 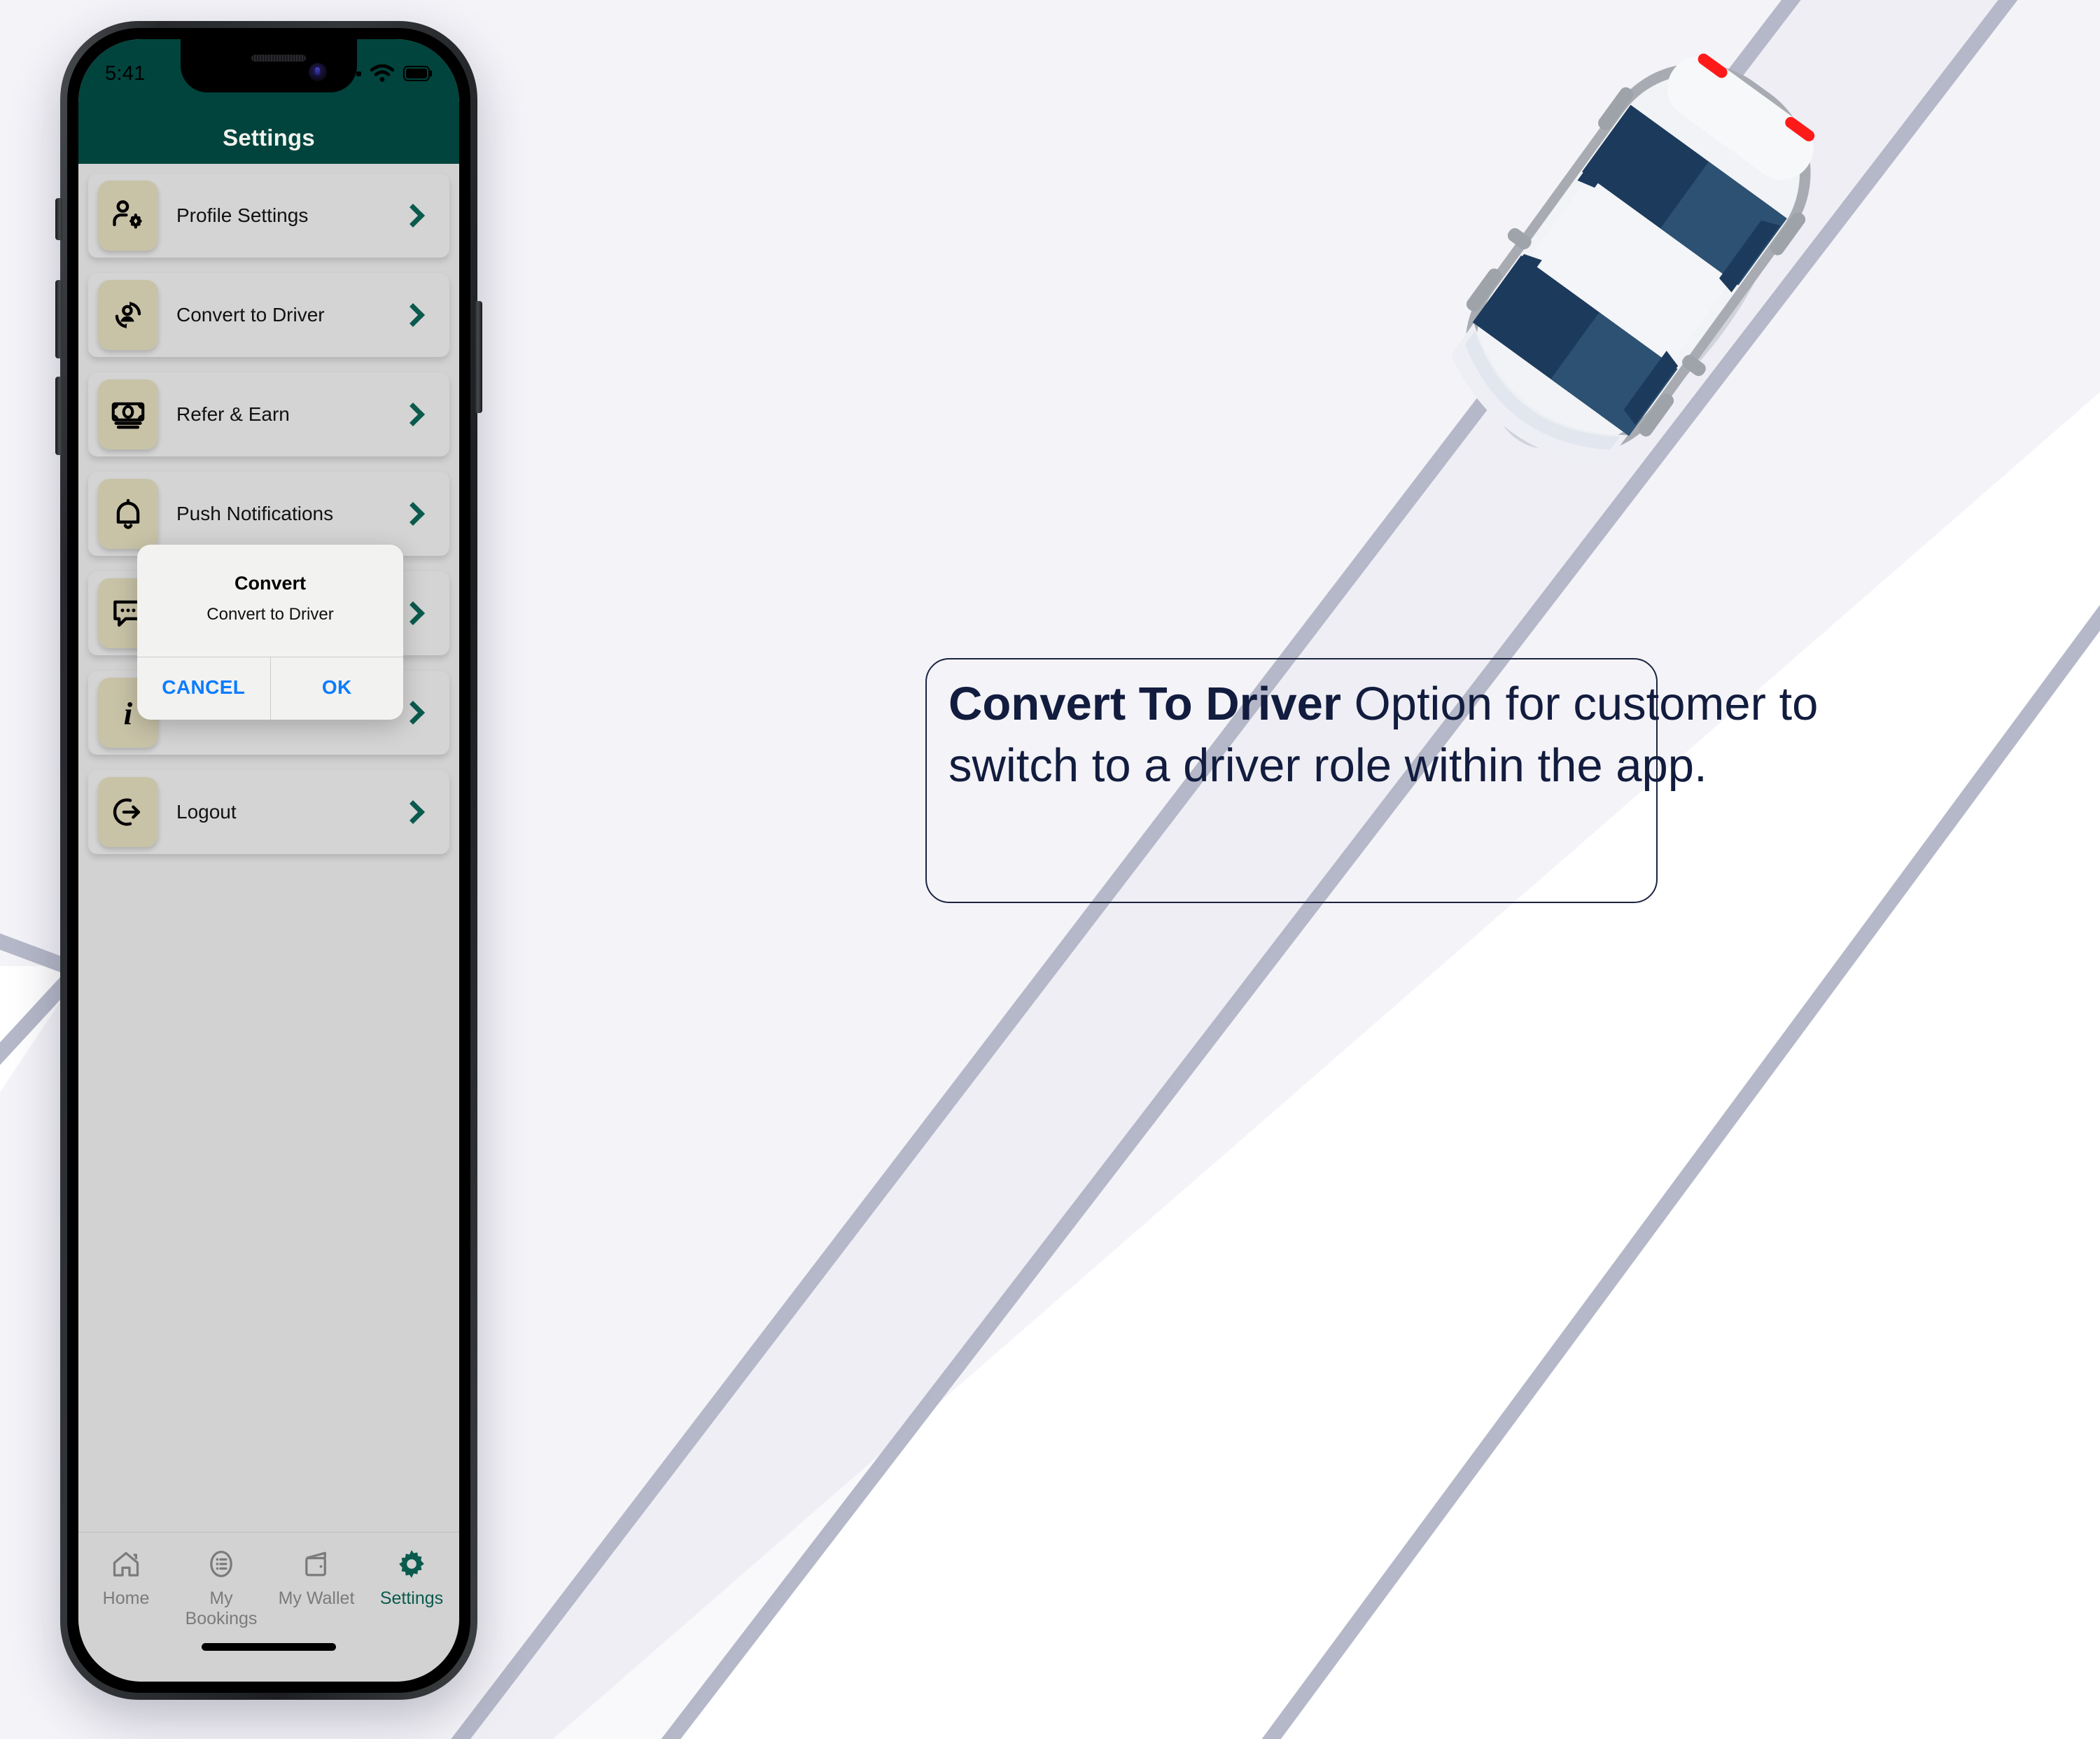 I want to click on tab-label: Home, so click(x=126, y=1598).